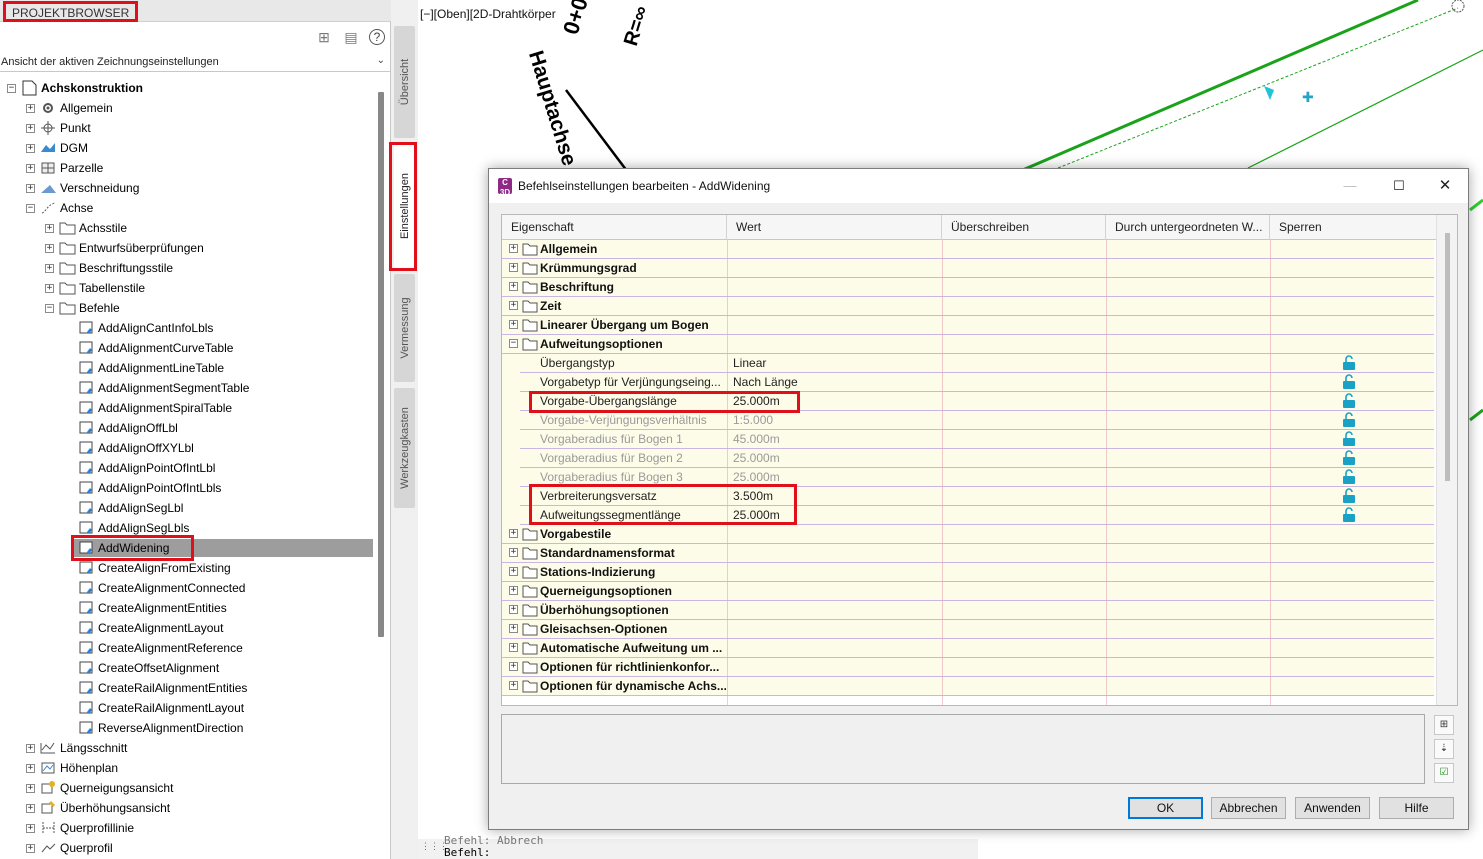  Describe the element at coordinates (189, 268) in the screenshot. I see `tree-folder-2: + Beschriftungsstile` at that location.